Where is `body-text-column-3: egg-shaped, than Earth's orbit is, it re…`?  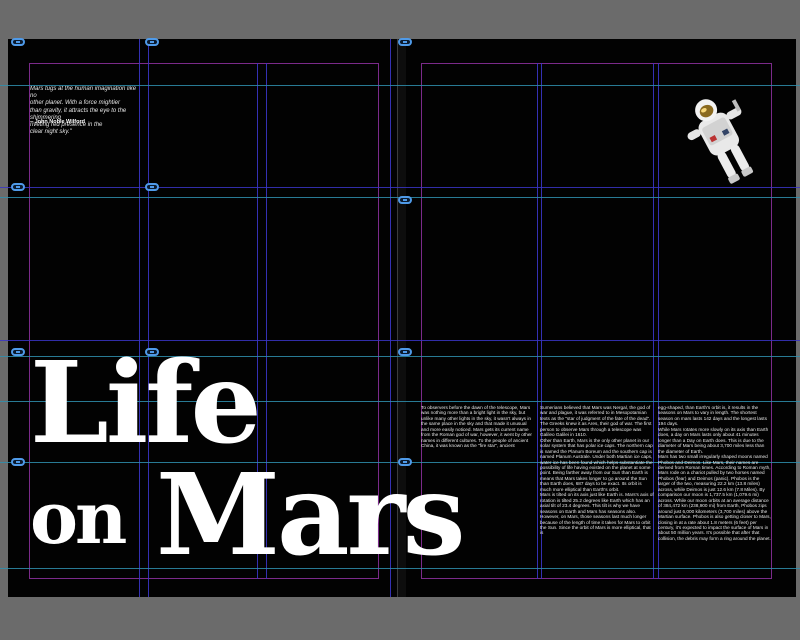
body-text-column-3: egg-shaped, than Earth's orbit is, it re… is located at coordinates (715, 491).